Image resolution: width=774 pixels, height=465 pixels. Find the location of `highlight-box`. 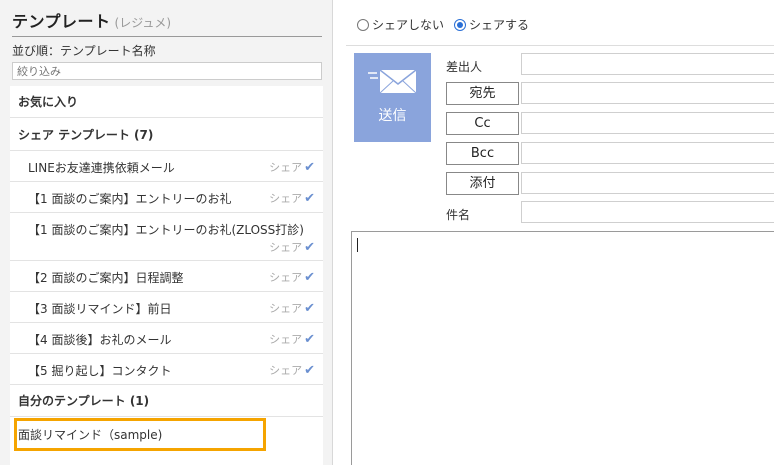

highlight-box is located at coordinates (140, 434).